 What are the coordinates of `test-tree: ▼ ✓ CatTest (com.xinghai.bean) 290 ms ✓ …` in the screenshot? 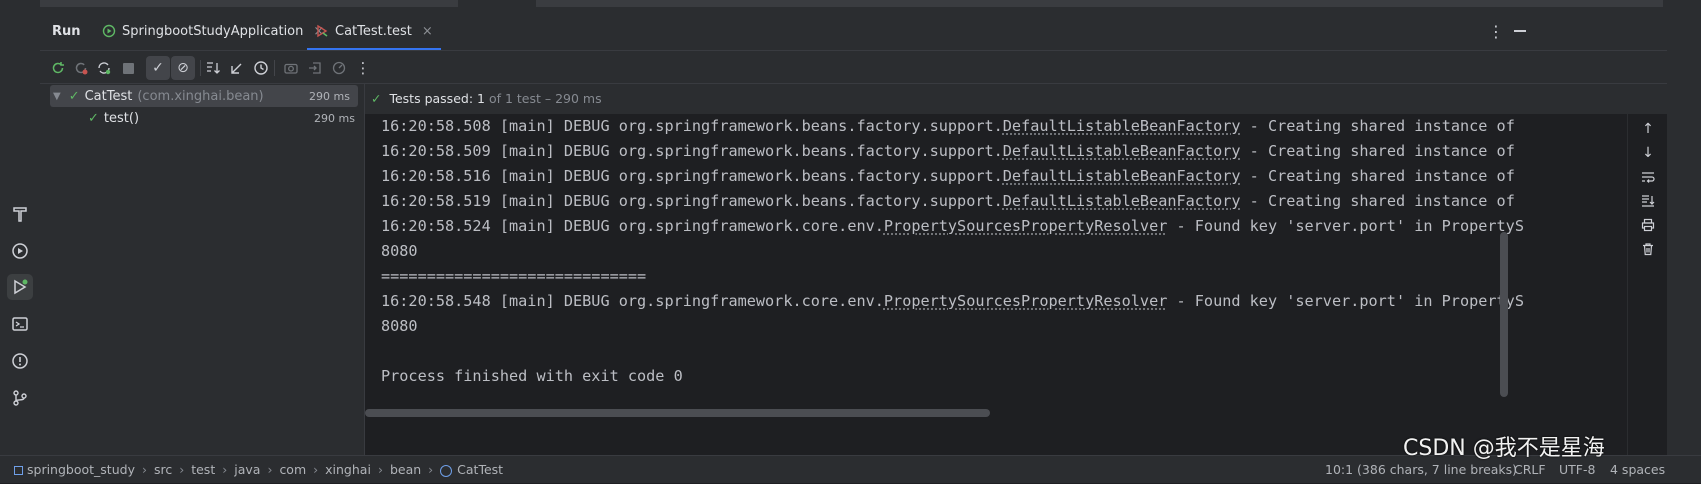 It's located at (202, 269).